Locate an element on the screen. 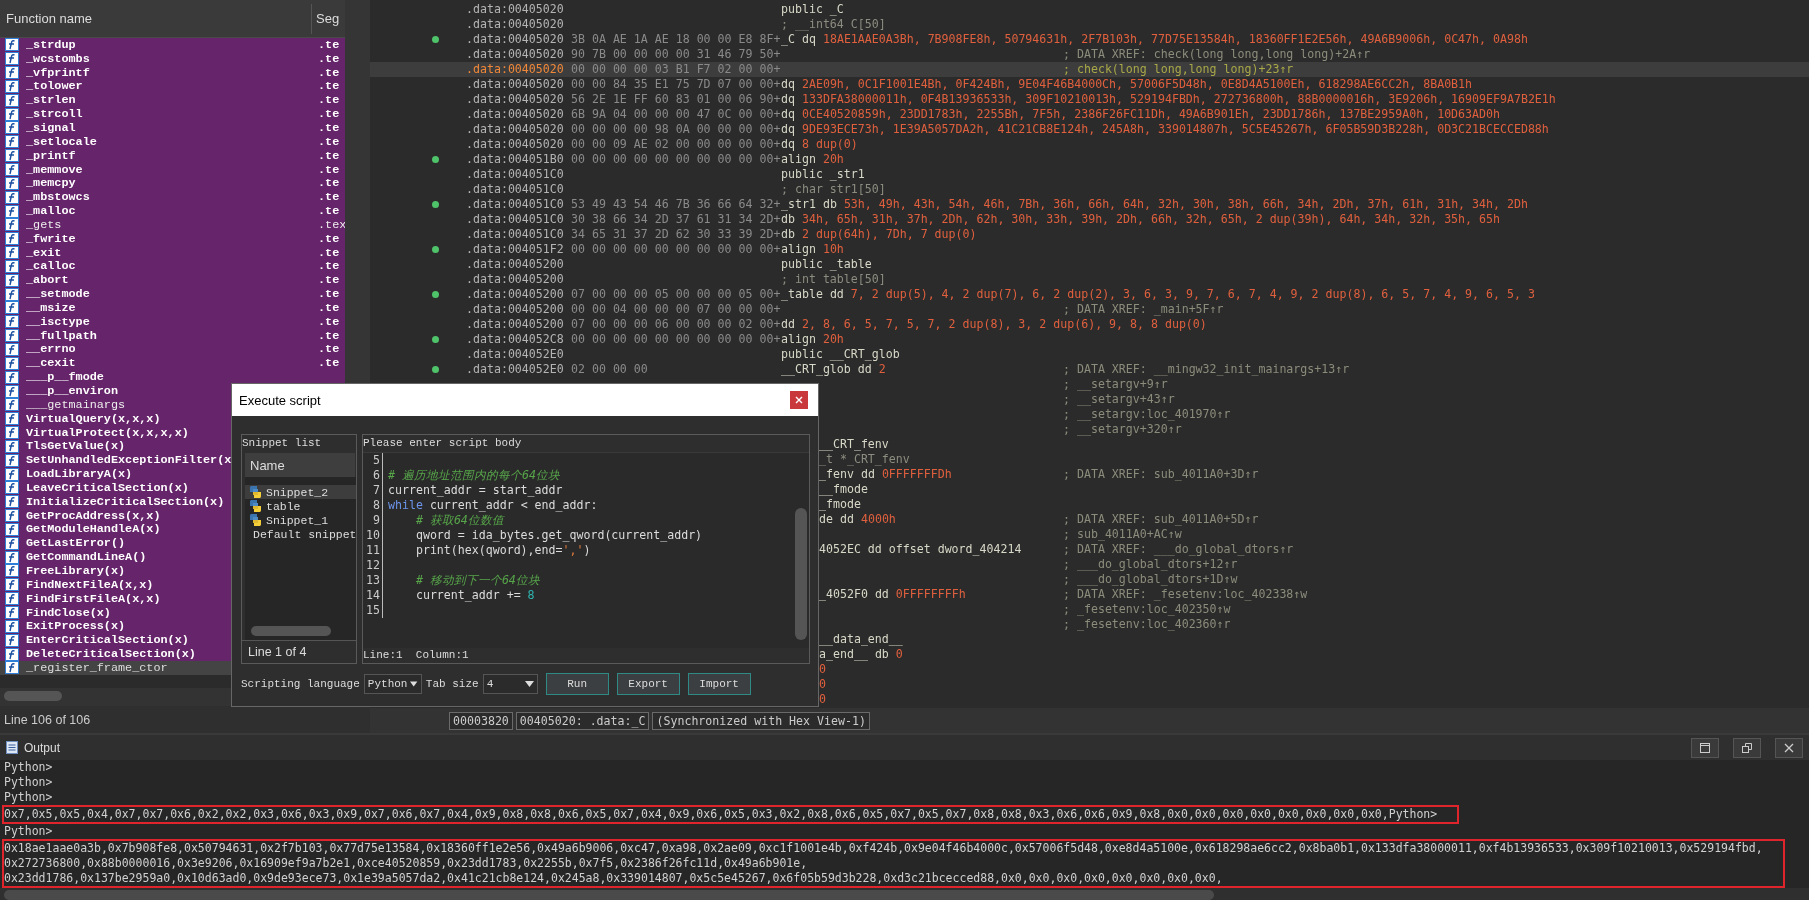 The height and width of the screenshot is (900, 1809). instruction-text: public _str1 is located at coordinates (823, 174).